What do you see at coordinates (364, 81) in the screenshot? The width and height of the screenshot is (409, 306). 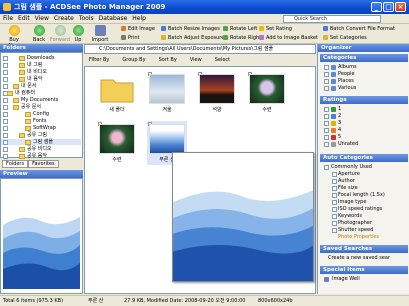 I see `category-places: Places` at bounding box center [364, 81].